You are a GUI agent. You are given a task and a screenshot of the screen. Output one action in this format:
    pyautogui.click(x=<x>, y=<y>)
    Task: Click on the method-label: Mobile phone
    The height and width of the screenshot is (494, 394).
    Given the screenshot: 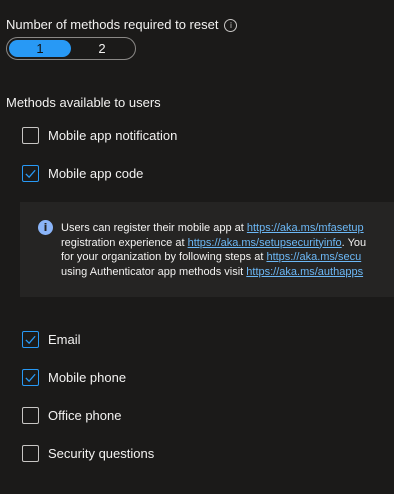 What is the action you would take?
    pyautogui.click(x=87, y=377)
    